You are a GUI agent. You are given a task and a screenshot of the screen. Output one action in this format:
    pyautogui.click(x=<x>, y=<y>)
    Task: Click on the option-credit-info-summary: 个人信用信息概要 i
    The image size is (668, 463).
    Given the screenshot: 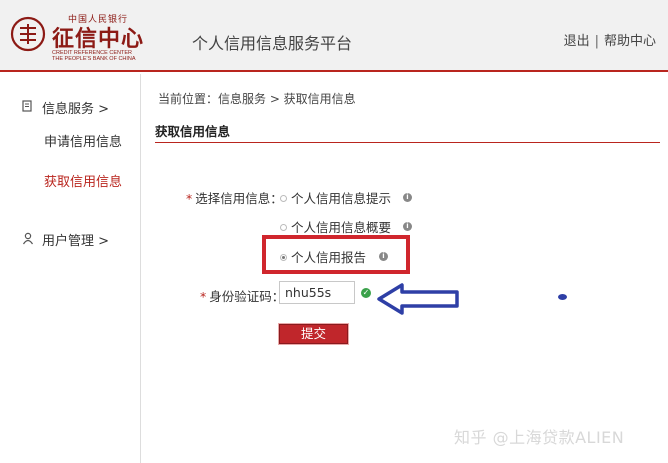 What is the action you would take?
    pyautogui.click(x=346, y=226)
    